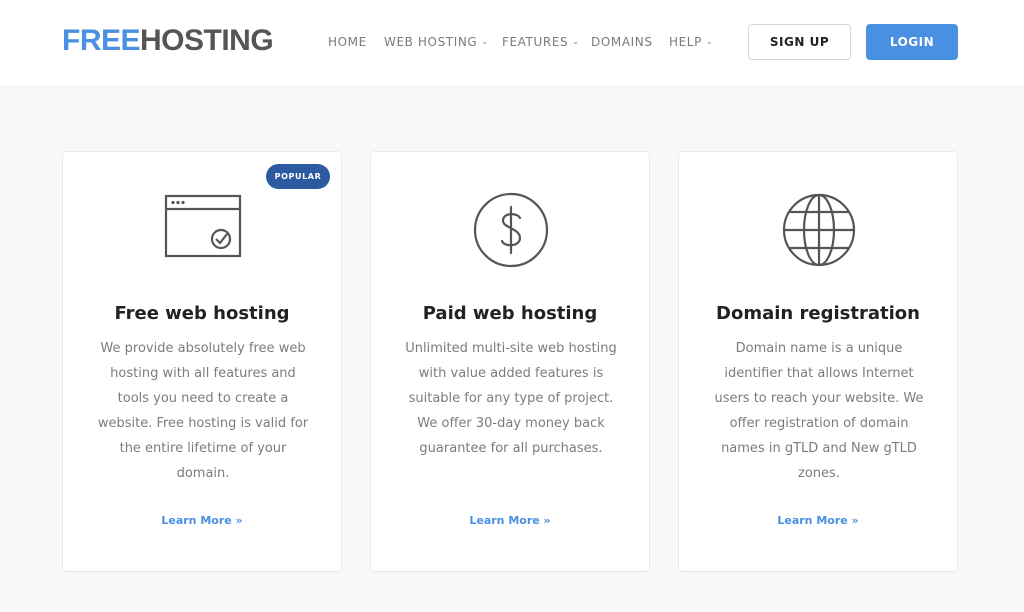 This screenshot has height=612, width=1024. What do you see at coordinates (101, 40) in the screenshot?
I see `logo-part-free: FREE` at bounding box center [101, 40].